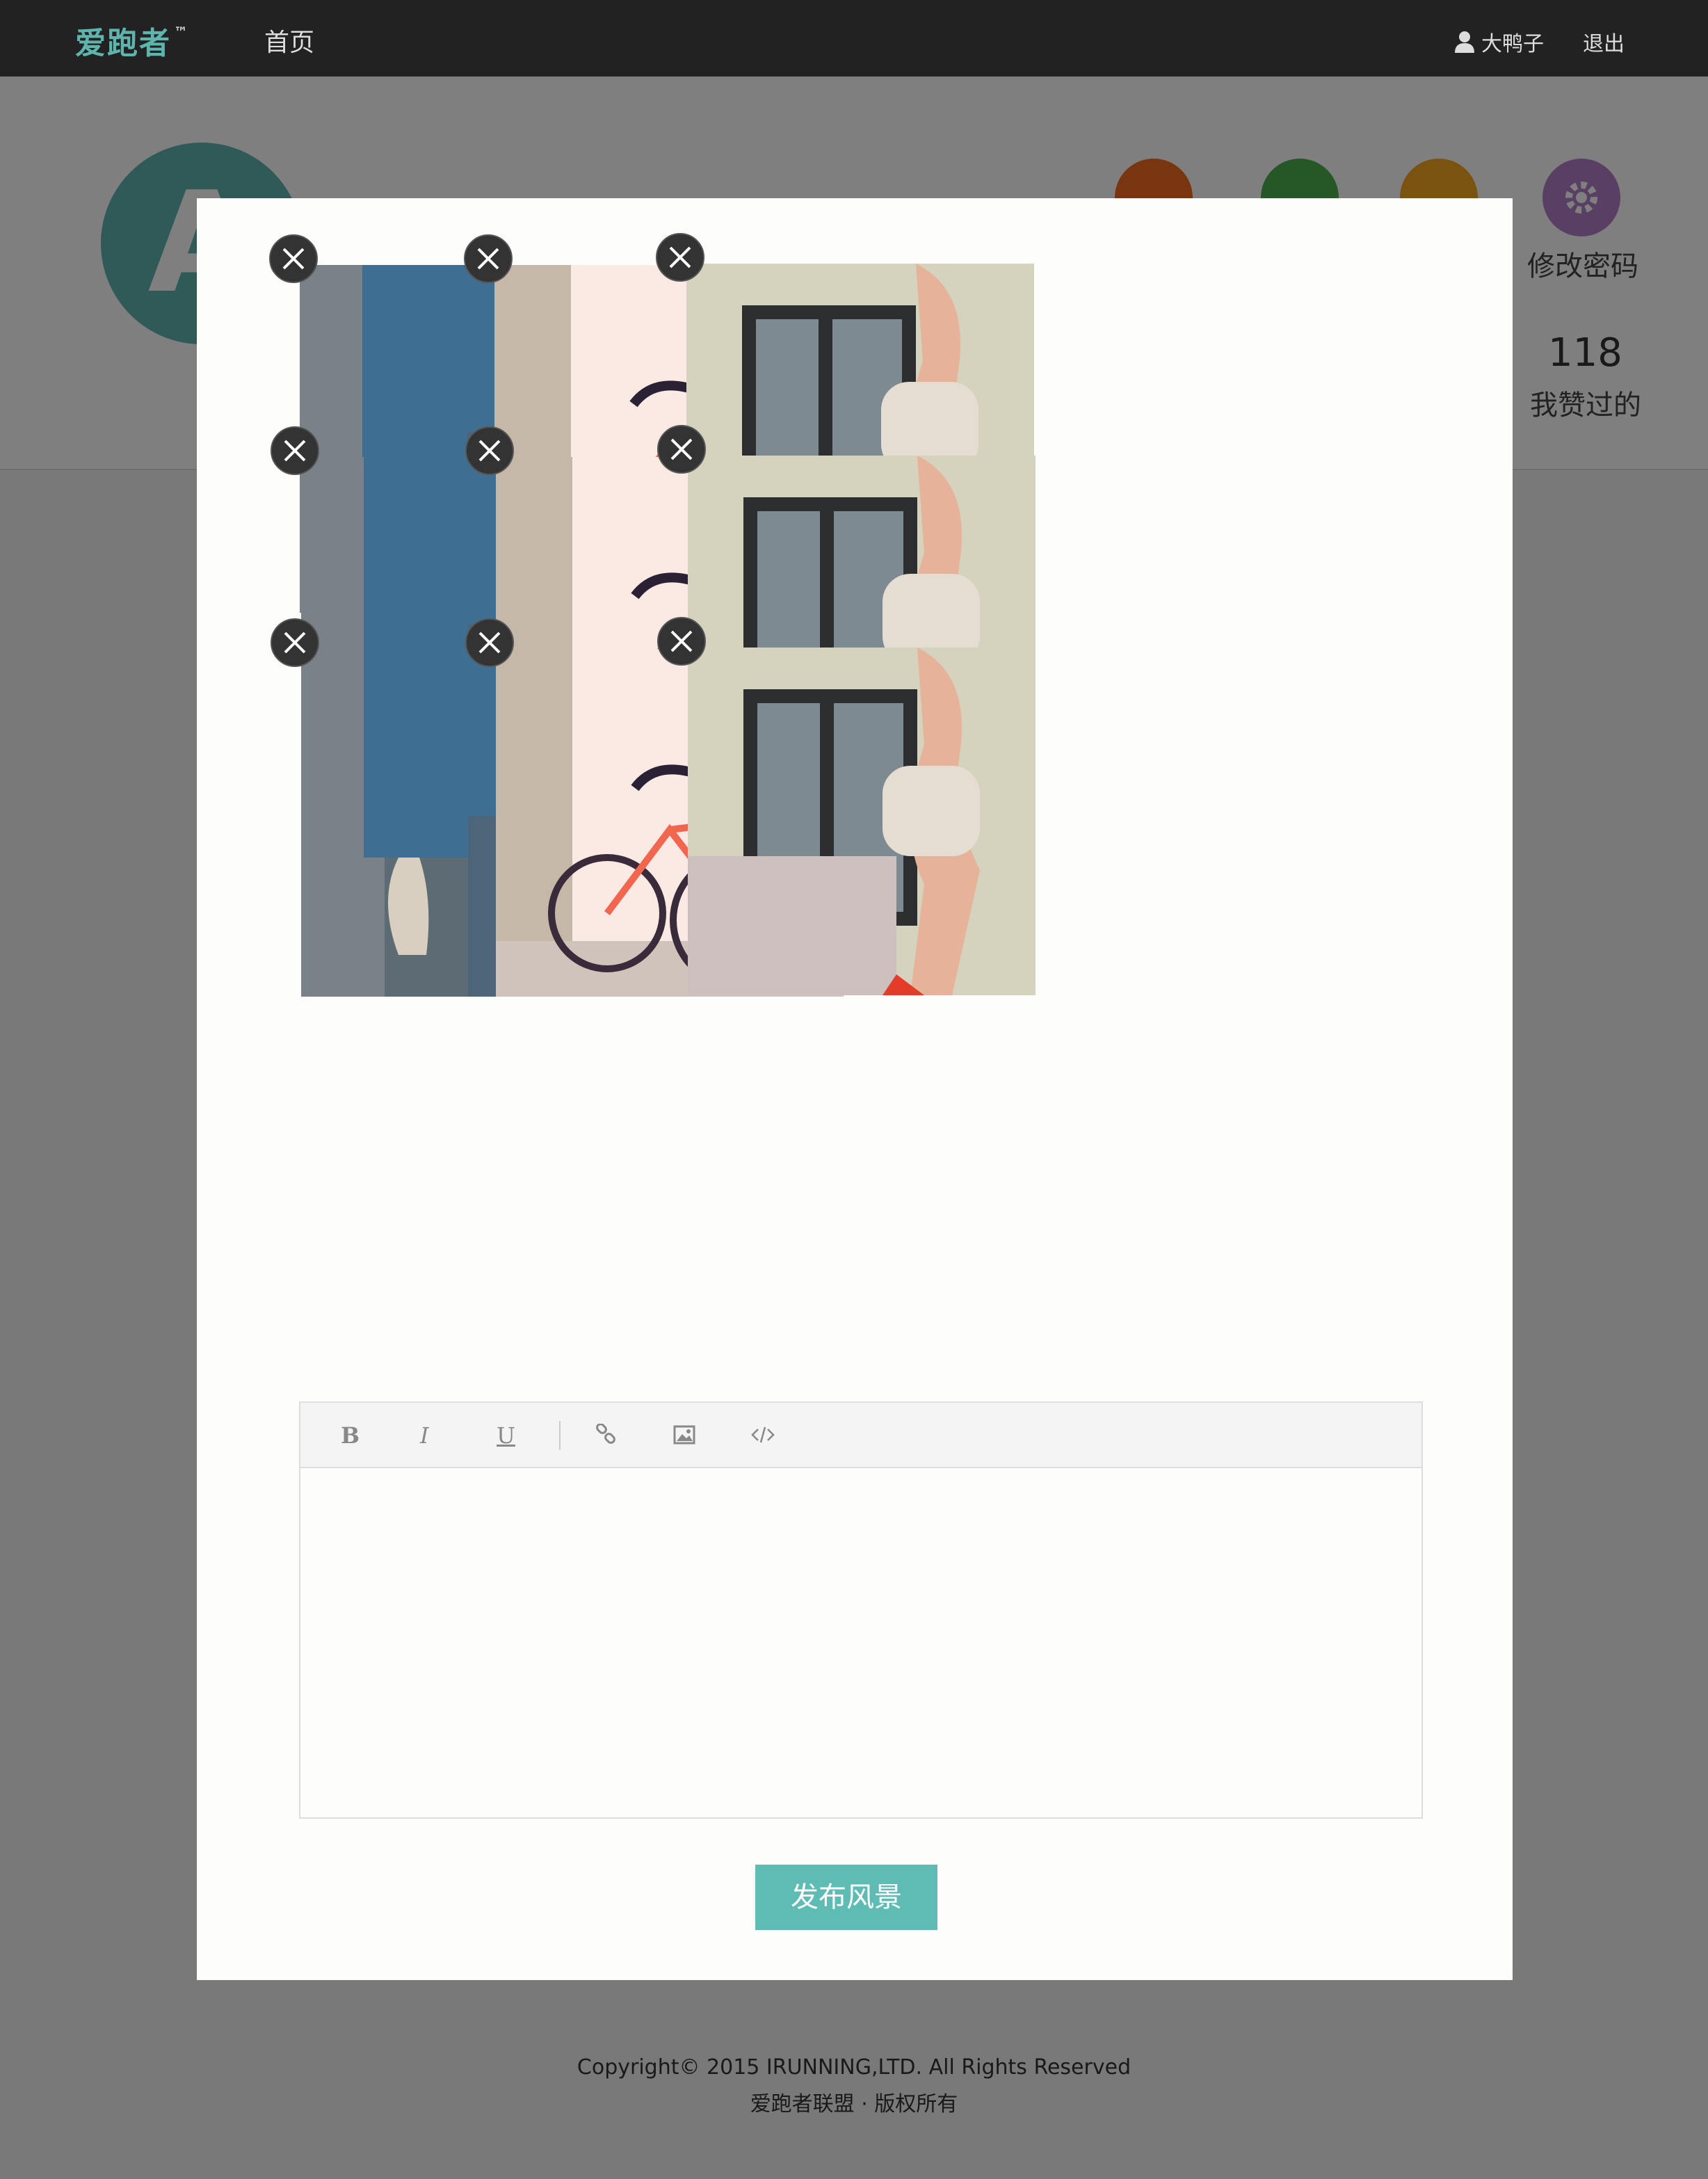 This screenshot has width=1708, height=2179. What do you see at coordinates (684, 1437) in the screenshot?
I see `image-icon` at bounding box center [684, 1437].